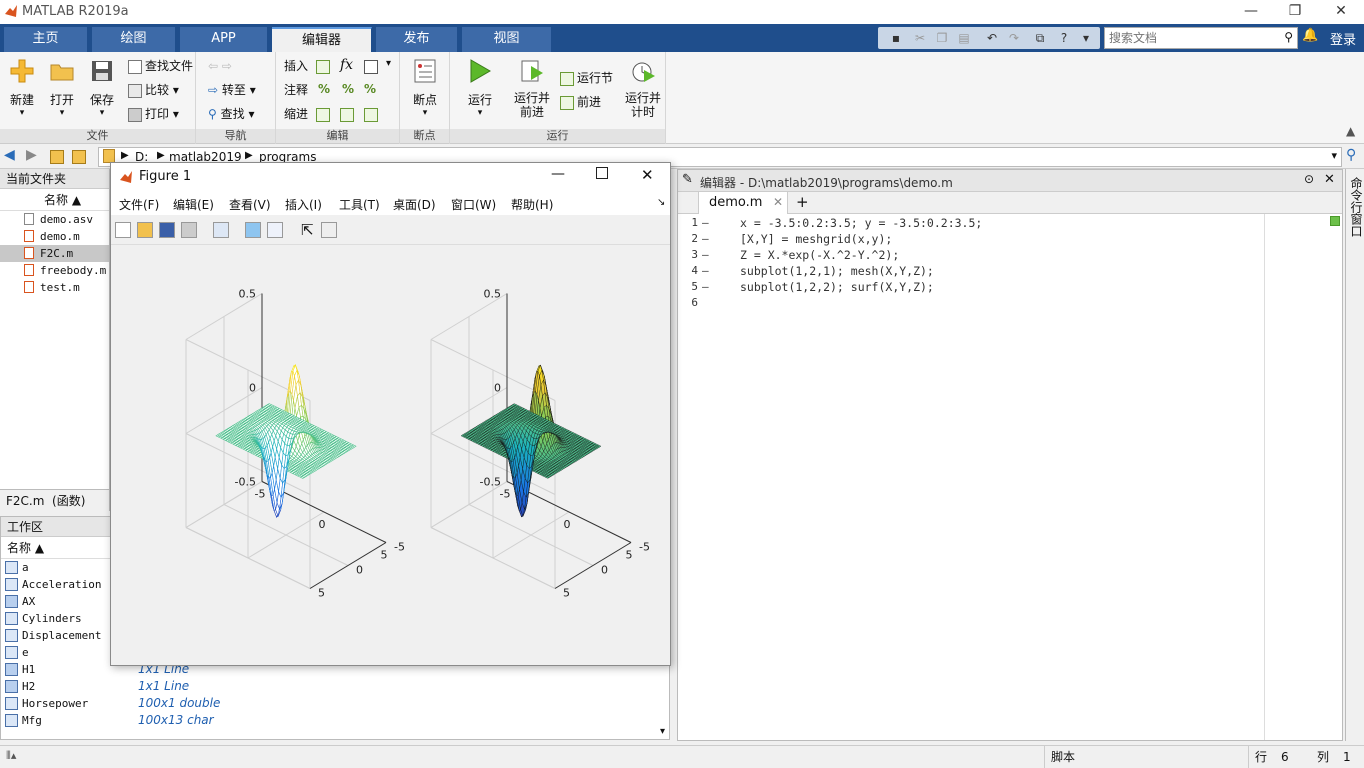  What do you see at coordinates (139, 204) in the screenshot?
I see `menu-file: 文件(F)` at bounding box center [139, 204].